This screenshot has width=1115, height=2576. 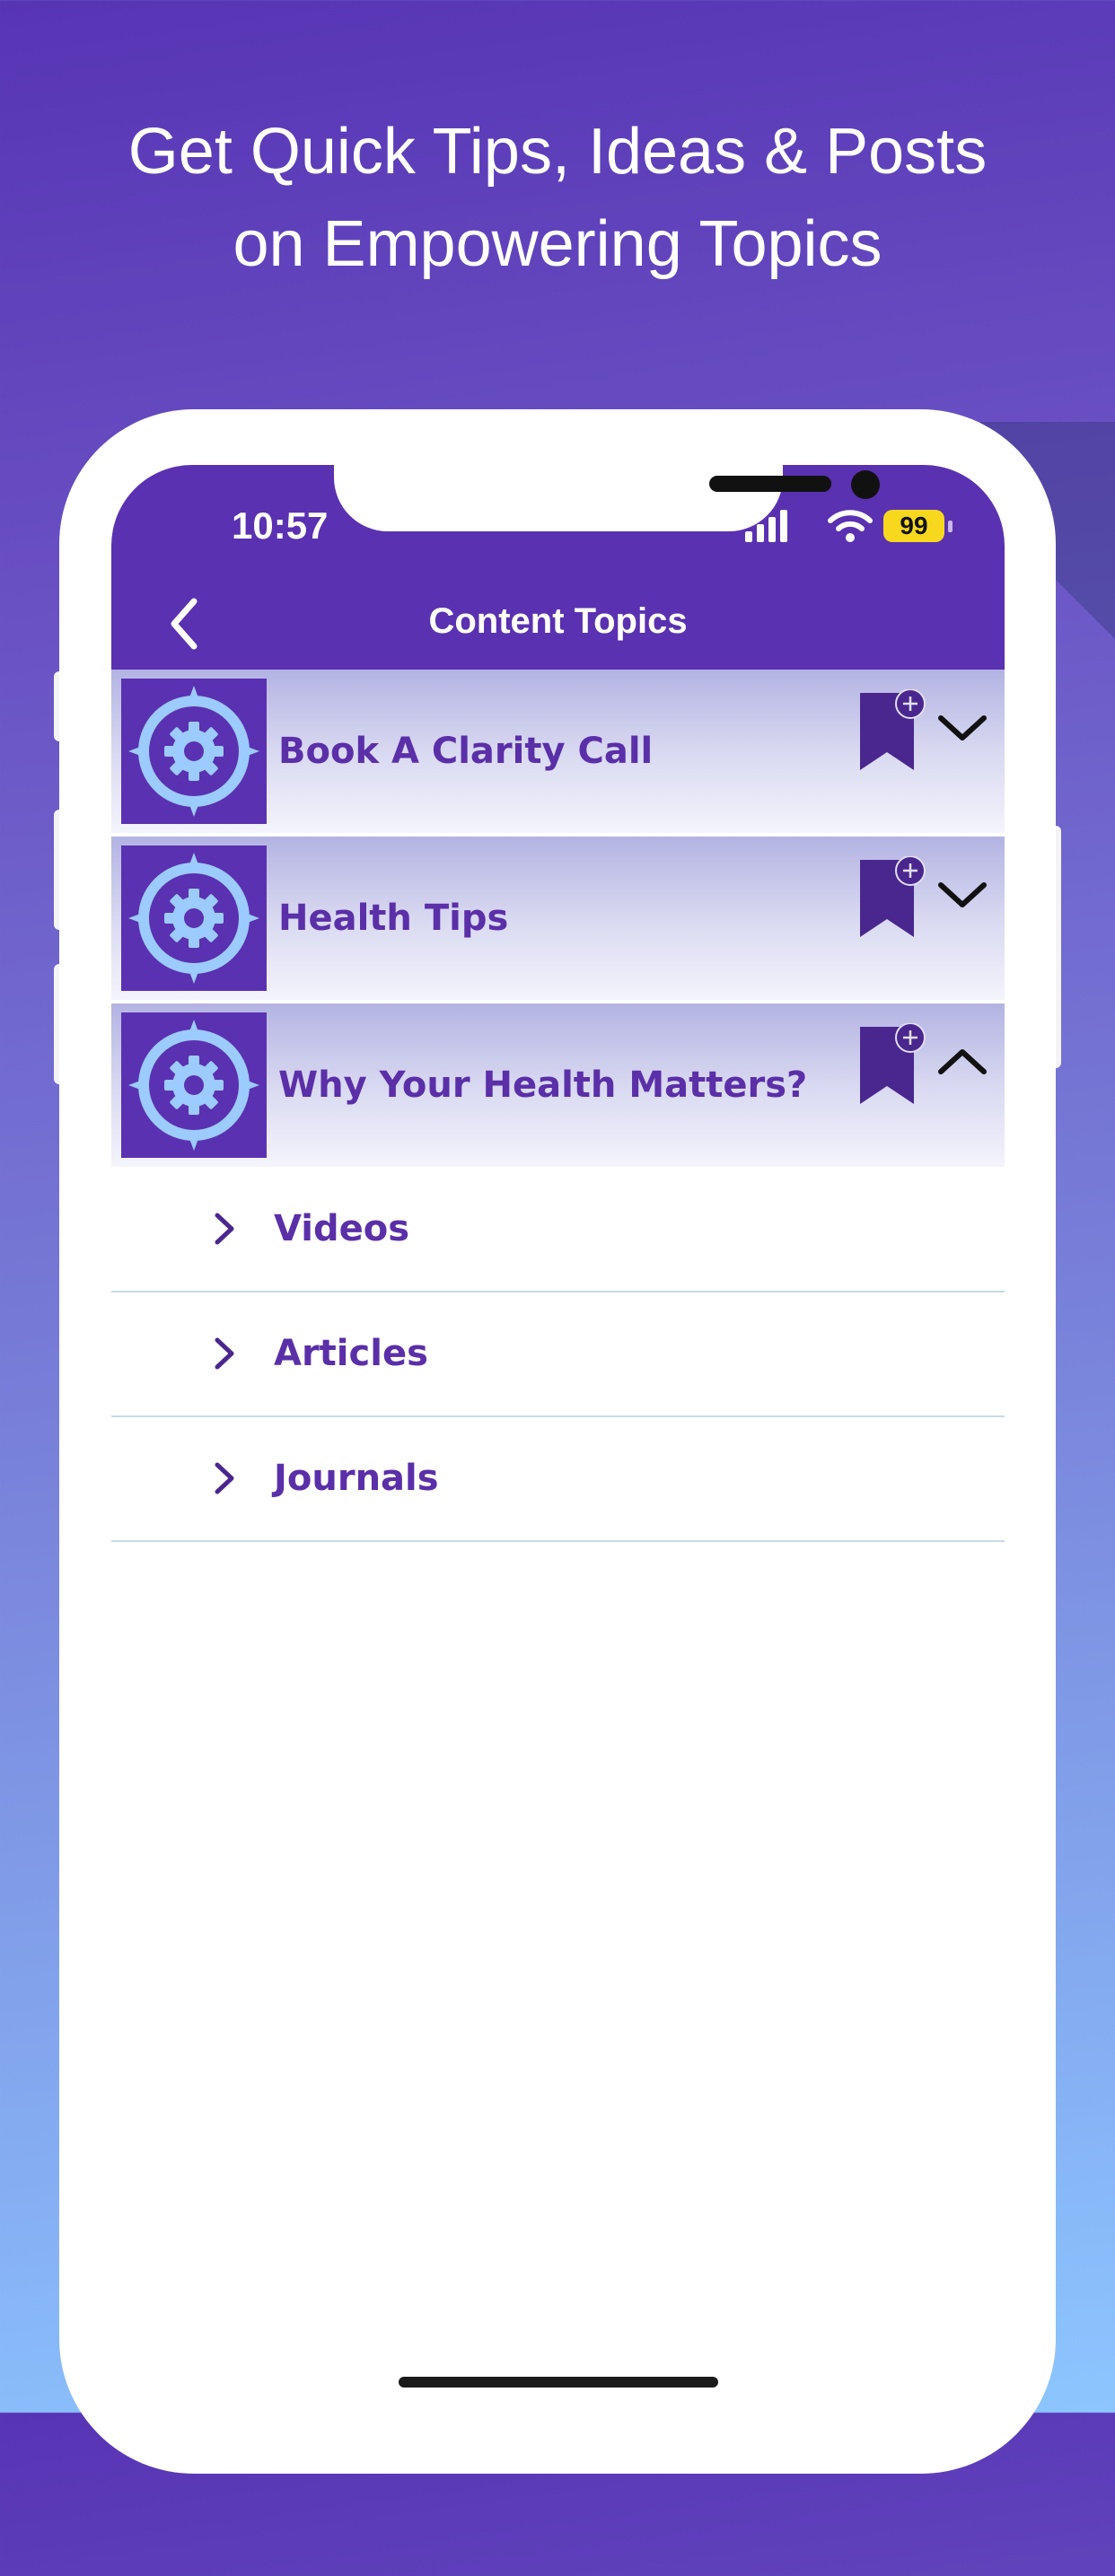 I want to click on status-icons: 99, so click(x=851, y=528).